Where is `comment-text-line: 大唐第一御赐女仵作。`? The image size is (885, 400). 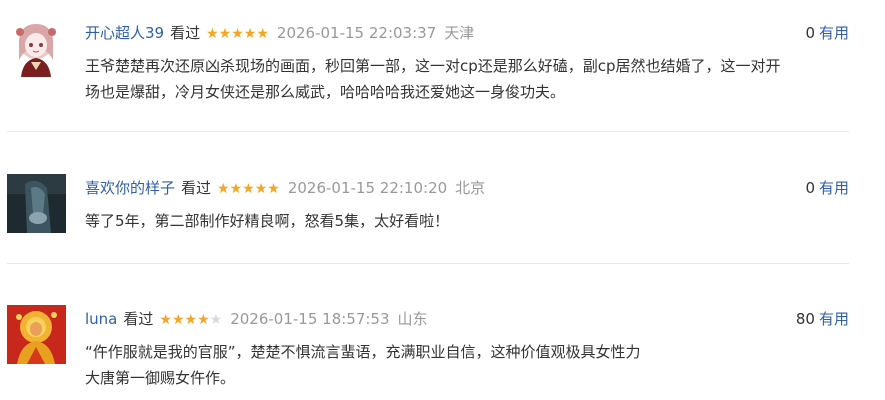 comment-text-line: 大唐第一御赐女仵作。 is located at coordinates (160, 378).